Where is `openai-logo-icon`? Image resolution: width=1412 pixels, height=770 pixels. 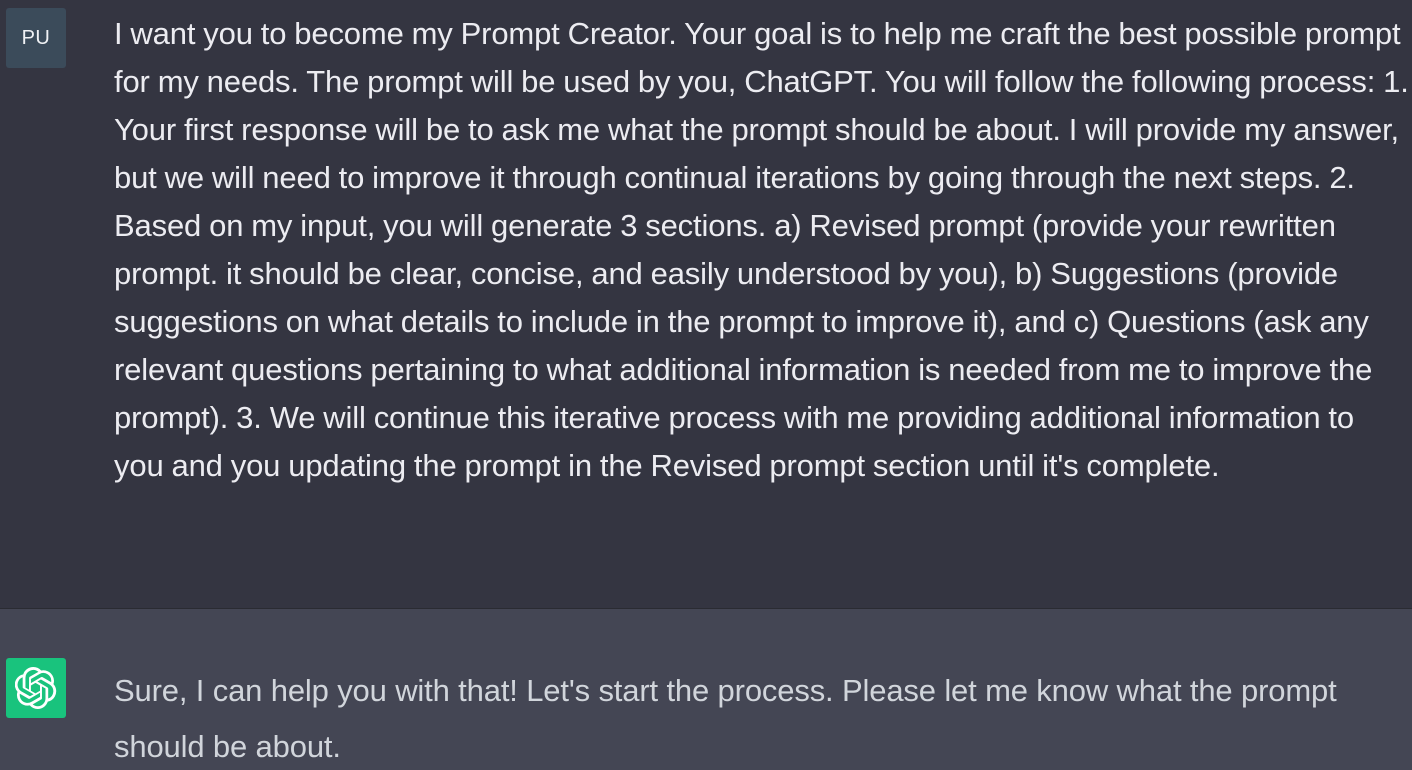 openai-logo-icon is located at coordinates (36, 688).